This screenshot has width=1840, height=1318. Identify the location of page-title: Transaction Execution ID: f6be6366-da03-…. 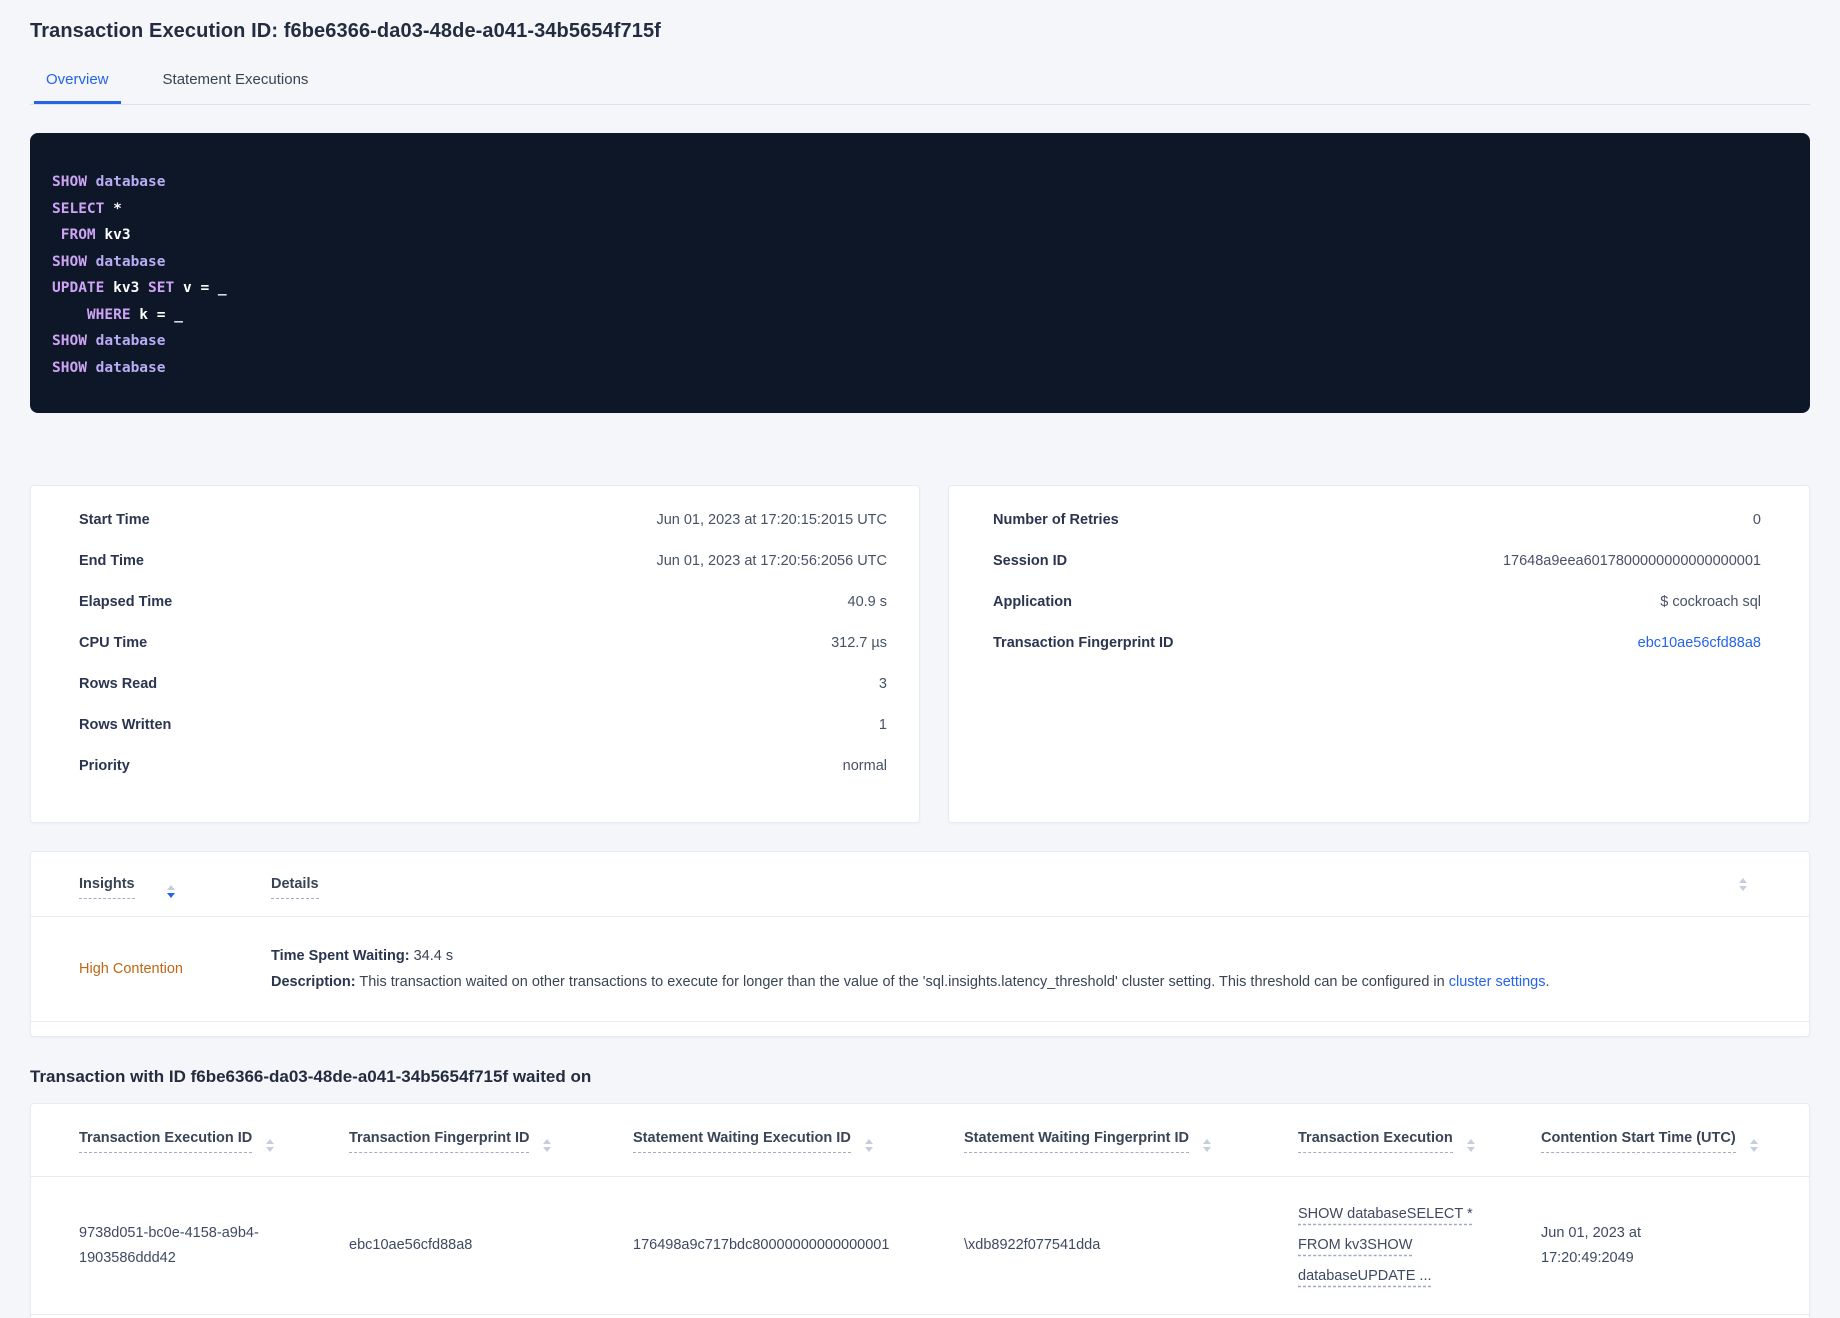
(345, 31).